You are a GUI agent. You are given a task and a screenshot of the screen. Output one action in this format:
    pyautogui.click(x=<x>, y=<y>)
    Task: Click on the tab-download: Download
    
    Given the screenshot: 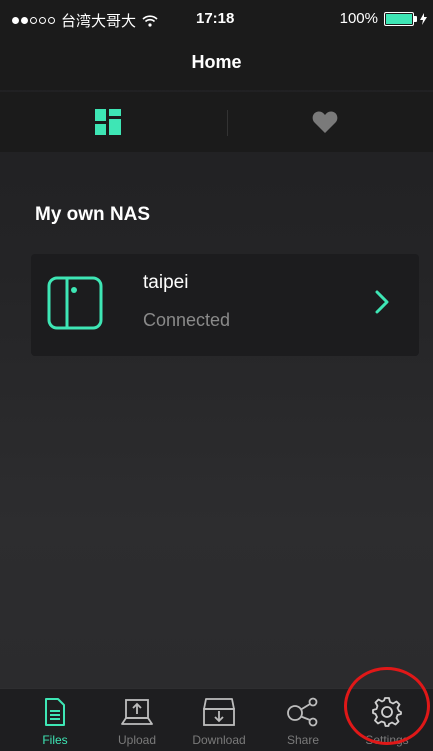 What is the action you would take?
    pyautogui.click(x=219, y=720)
    